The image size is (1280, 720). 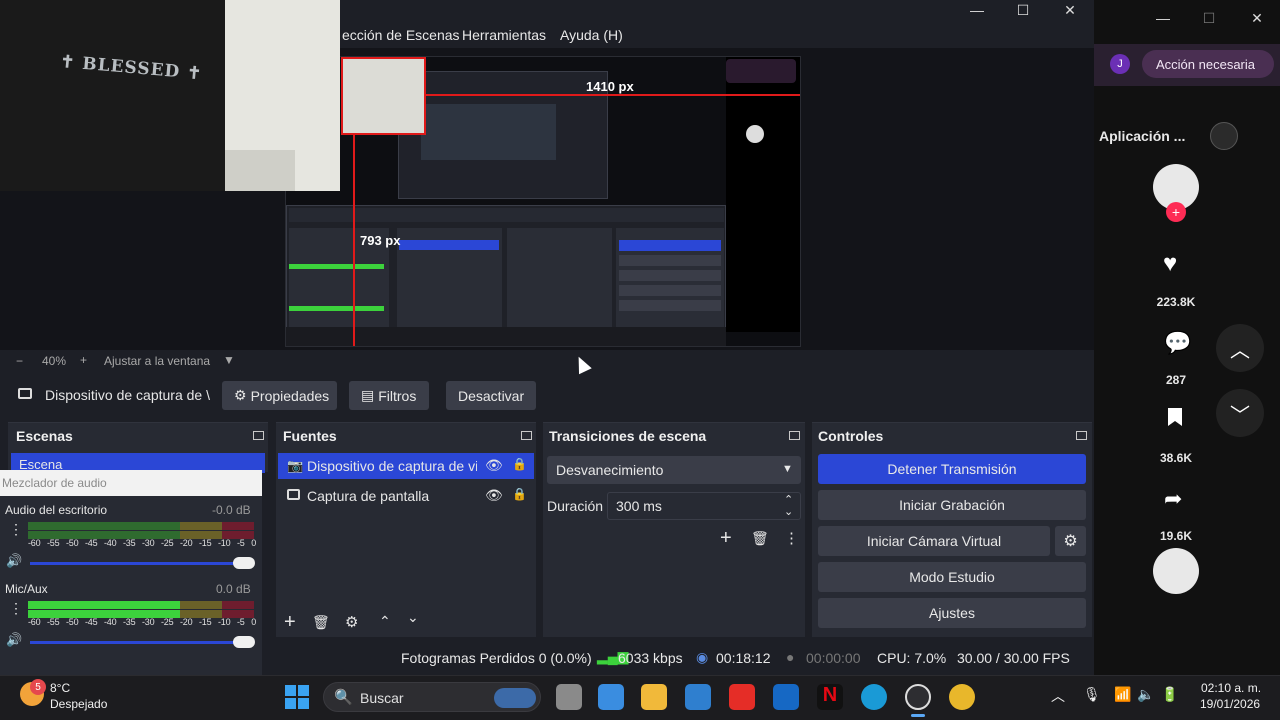 What do you see at coordinates (1013, 658) in the screenshot?
I see `fps: 30.00 / 30.00 FPS` at bounding box center [1013, 658].